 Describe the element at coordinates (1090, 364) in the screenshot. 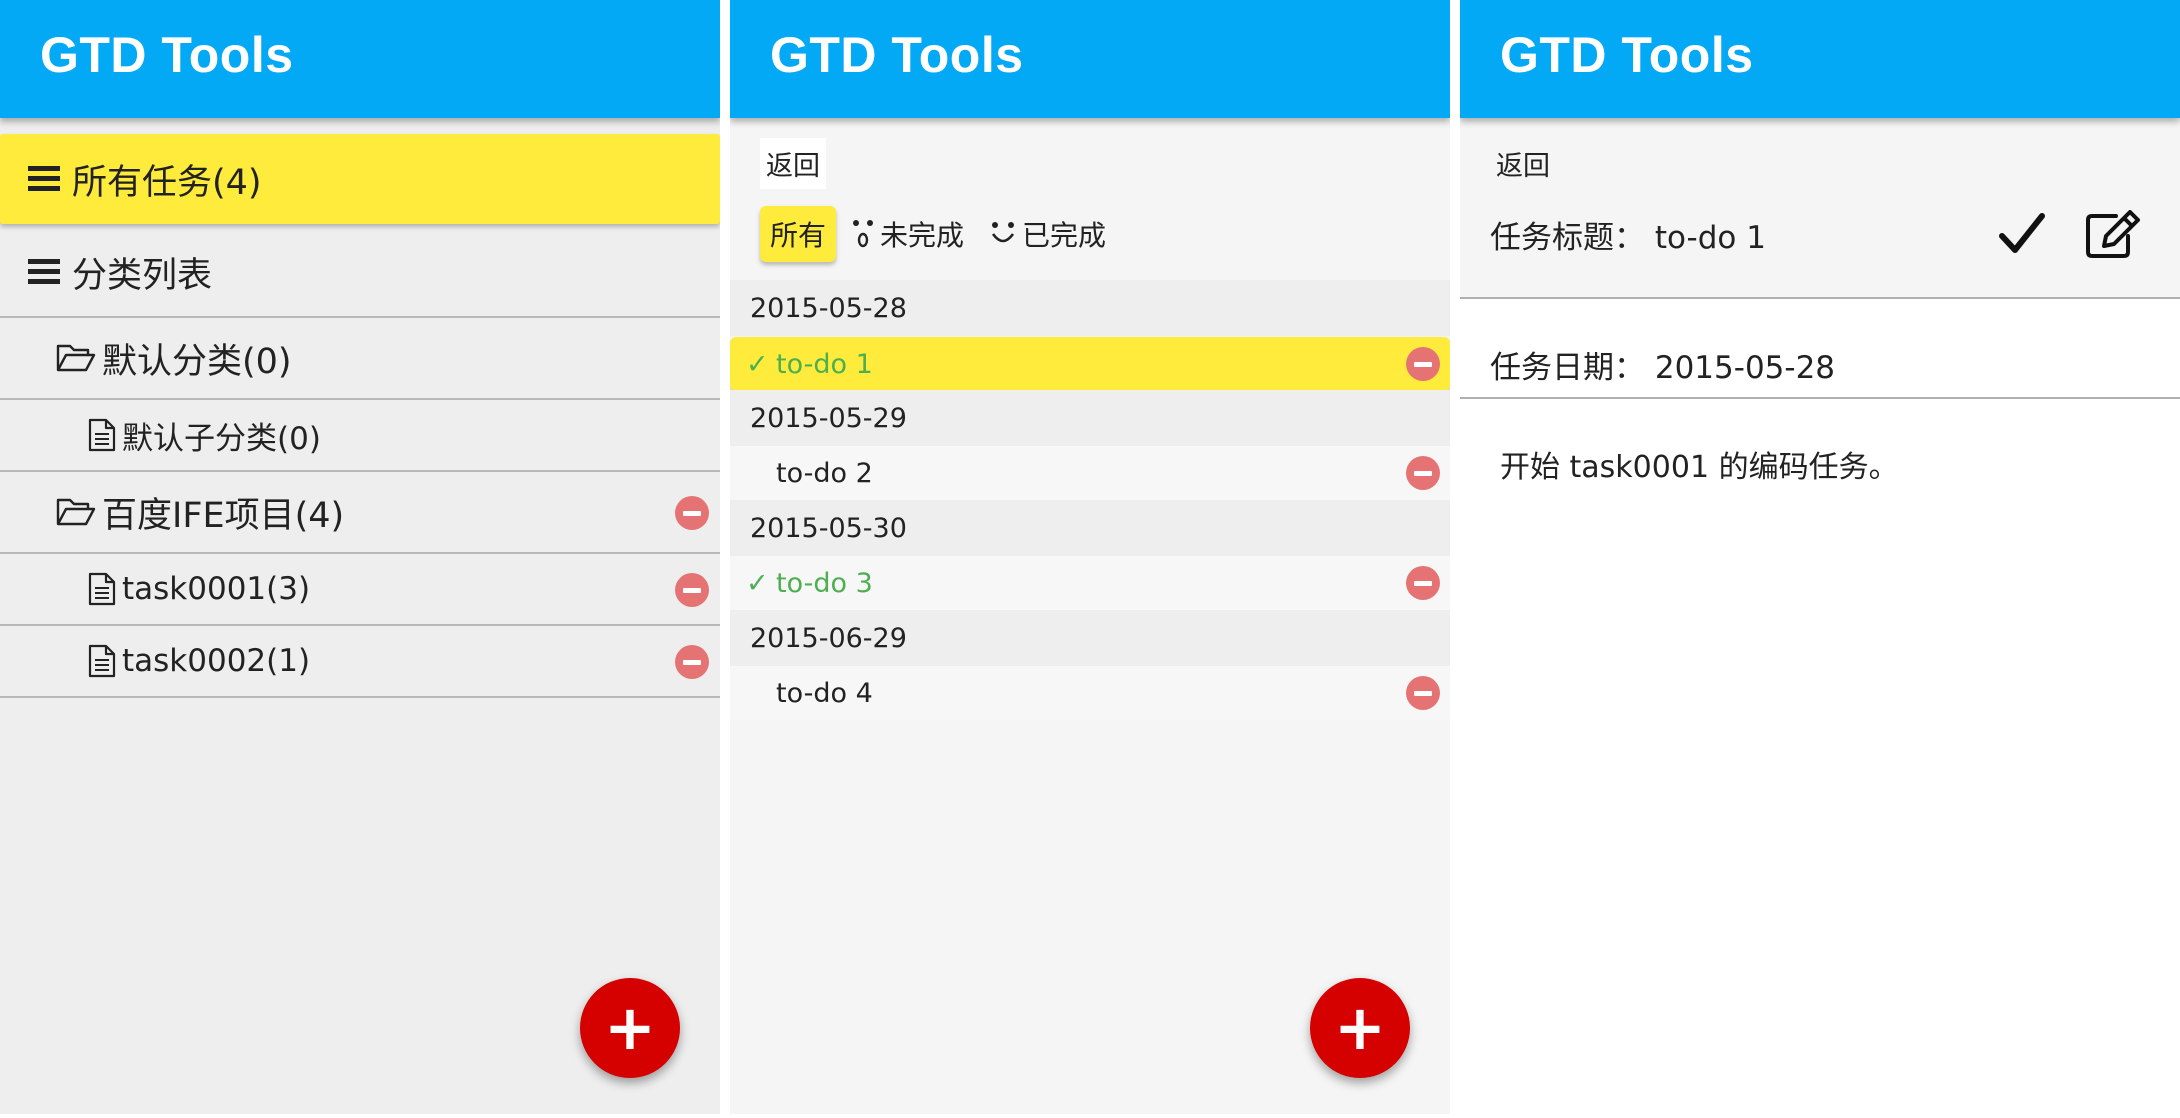

I see `task-item: ✓ to-do 1` at that location.